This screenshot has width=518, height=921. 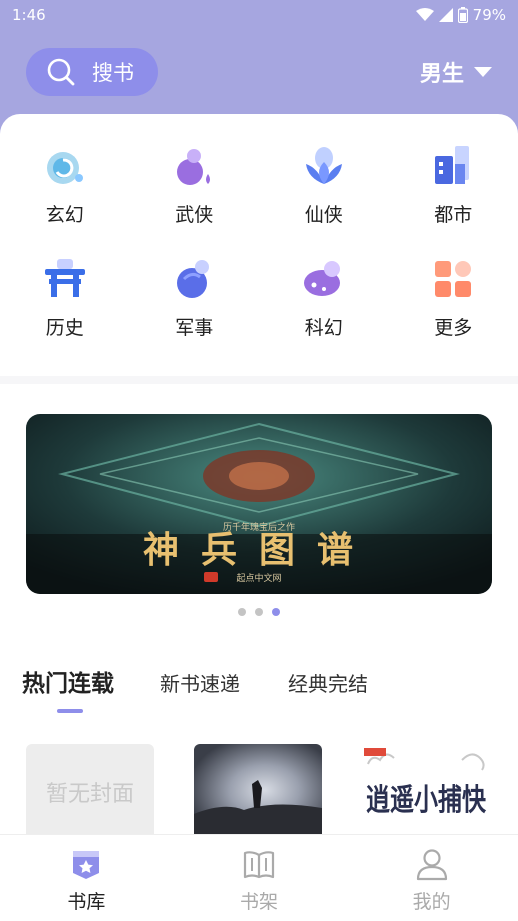 What do you see at coordinates (89, 794) in the screenshot?
I see `book-cover-placeholder: 暂无封面` at bounding box center [89, 794].